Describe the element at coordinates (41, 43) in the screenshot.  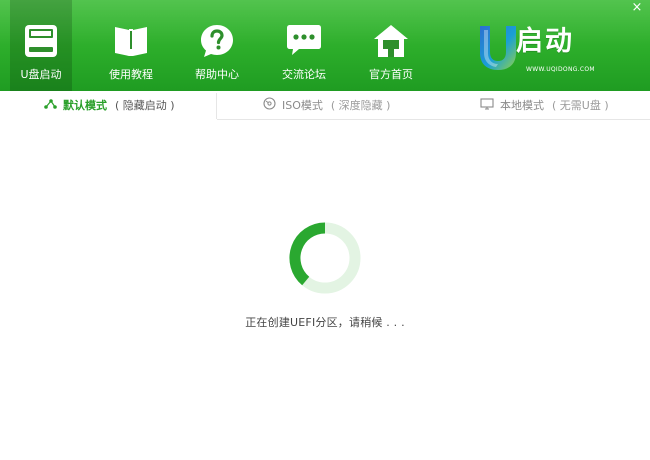
I see `usb-drive-icon` at that location.